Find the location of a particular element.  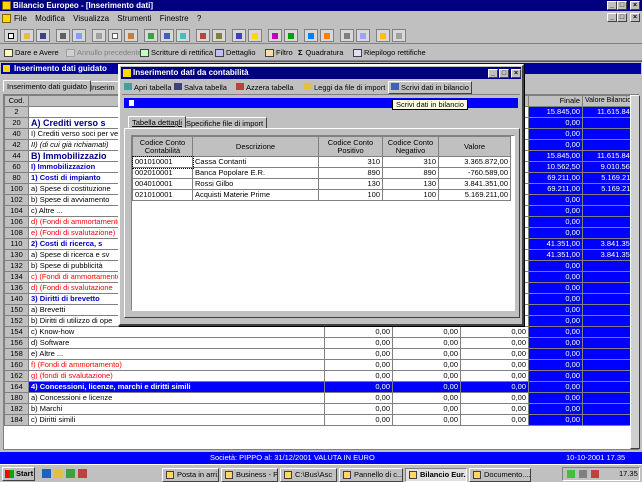

tab-tabella-dettagli: Tabella dettagli is located at coordinates (157, 122).